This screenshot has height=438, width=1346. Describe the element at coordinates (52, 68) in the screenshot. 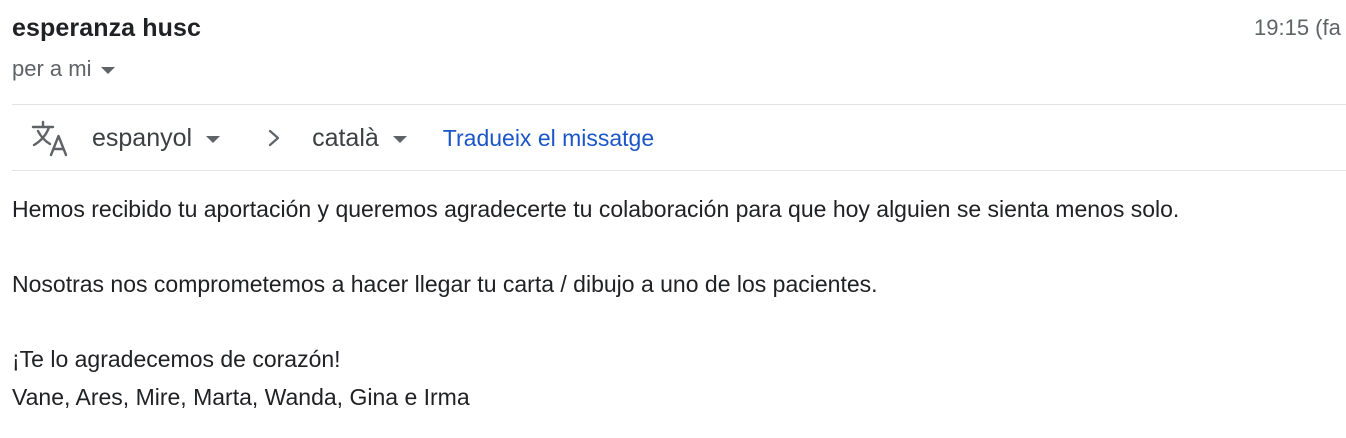

I see `recipient-label: per a mi` at that location.